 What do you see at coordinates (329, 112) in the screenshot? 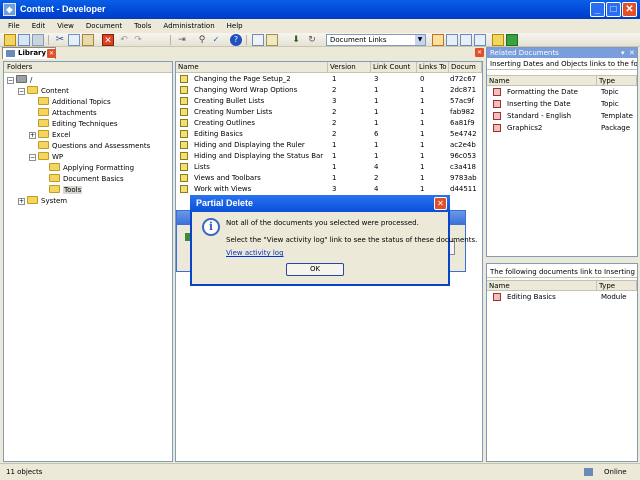
I see `table-row: Creating Number Lists 2 1 1 fab982` at bounding box center [329, 112].